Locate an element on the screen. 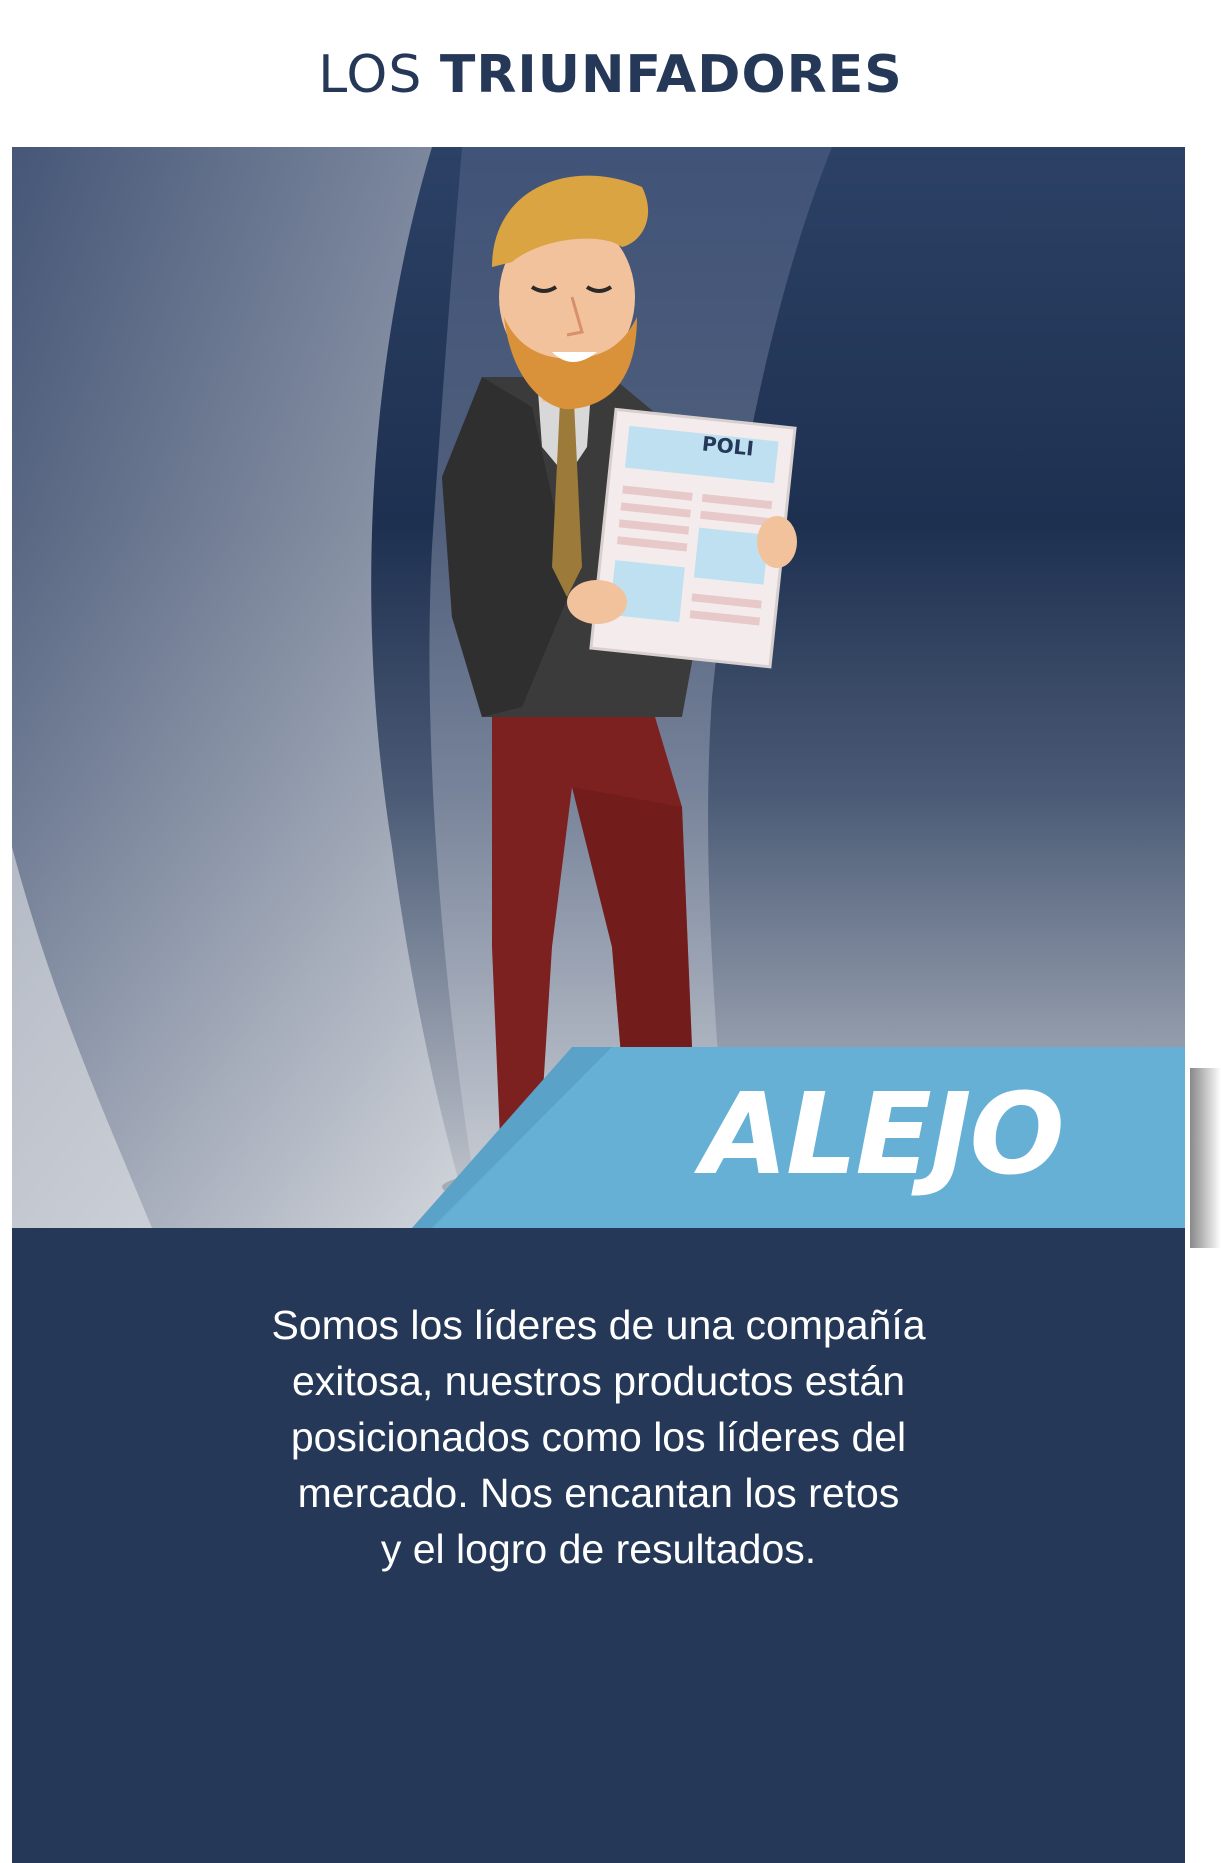 Image resolution: width=1221 pixels, height=1863 pixels. page-title-bold: TRIUNFADORES is located at coordinates (671, 75).